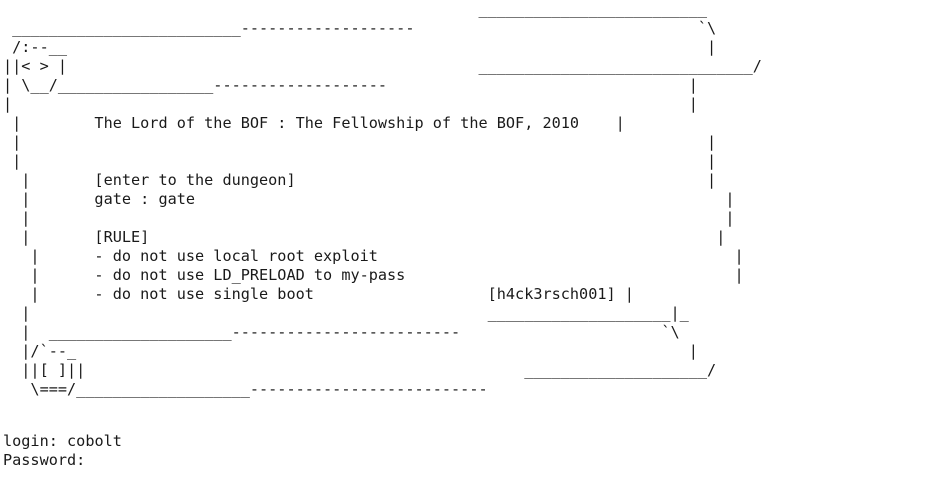 This screenshot has height=477, width=942. Describe the element at coordinates (346, 313) in the screenshot. I see `banner-line: | ____________________|_` at that location.